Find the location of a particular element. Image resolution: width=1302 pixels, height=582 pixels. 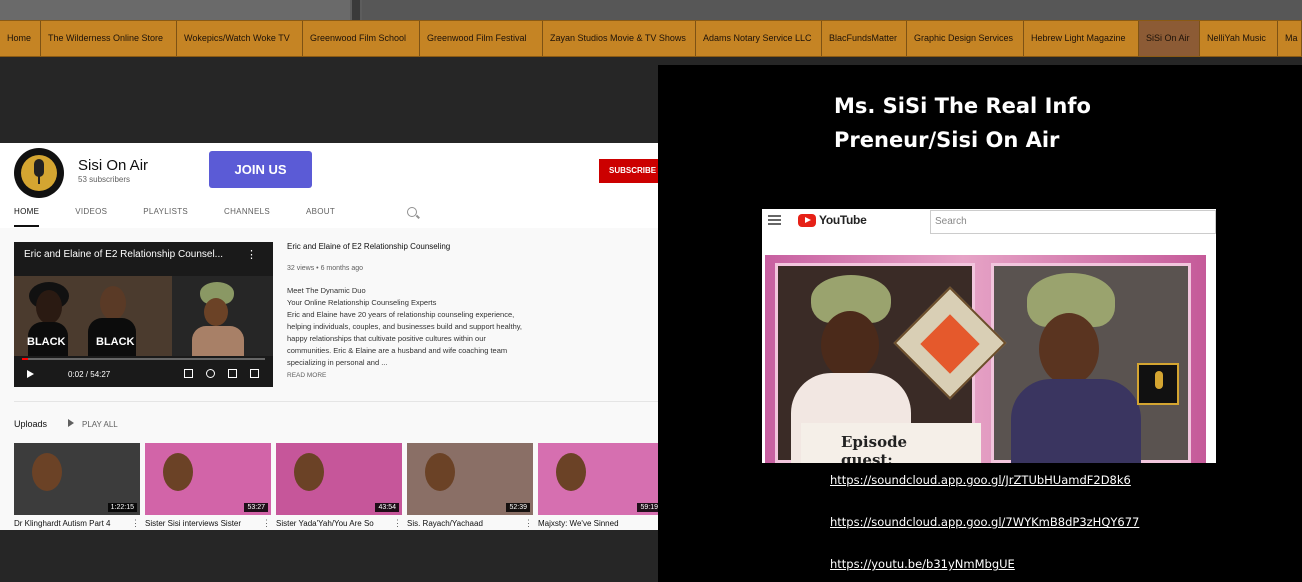

nav-item-adams-notary-service-llc: Adams Notary Service LLC is located at coordinates (759, 38).